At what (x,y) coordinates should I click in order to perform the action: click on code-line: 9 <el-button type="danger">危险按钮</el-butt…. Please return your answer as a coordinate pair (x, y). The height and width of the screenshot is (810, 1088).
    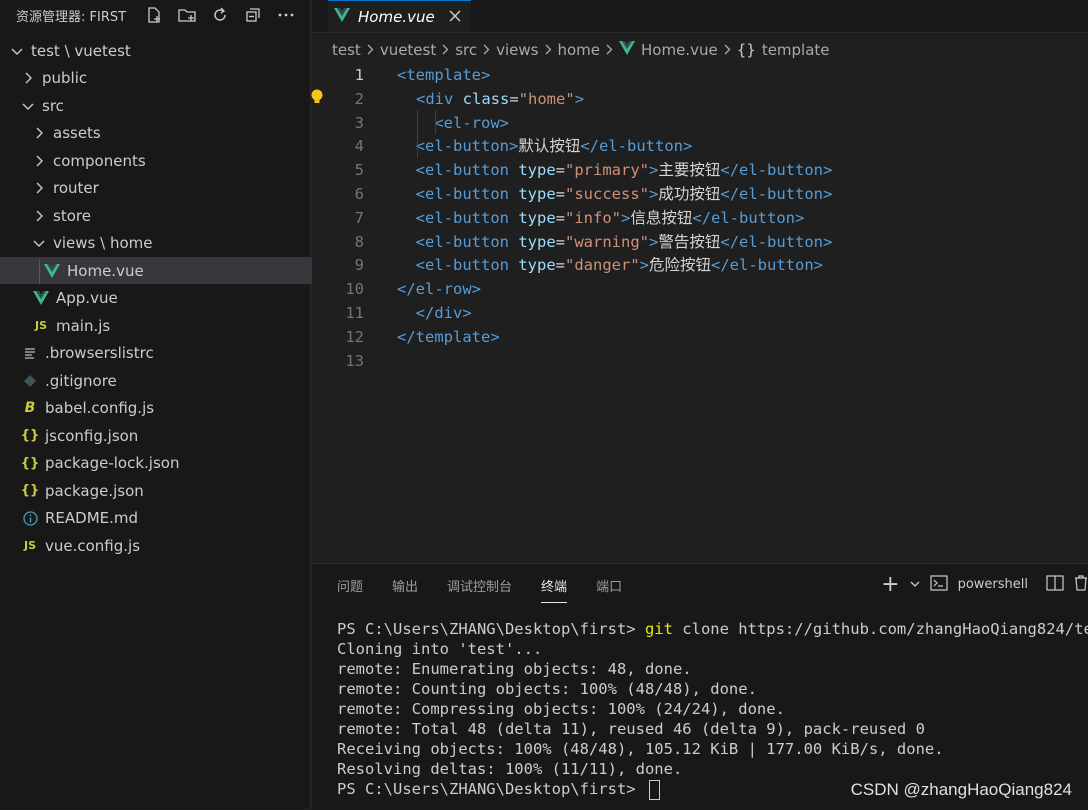
    Looking at the image, I should click on (700, 265).